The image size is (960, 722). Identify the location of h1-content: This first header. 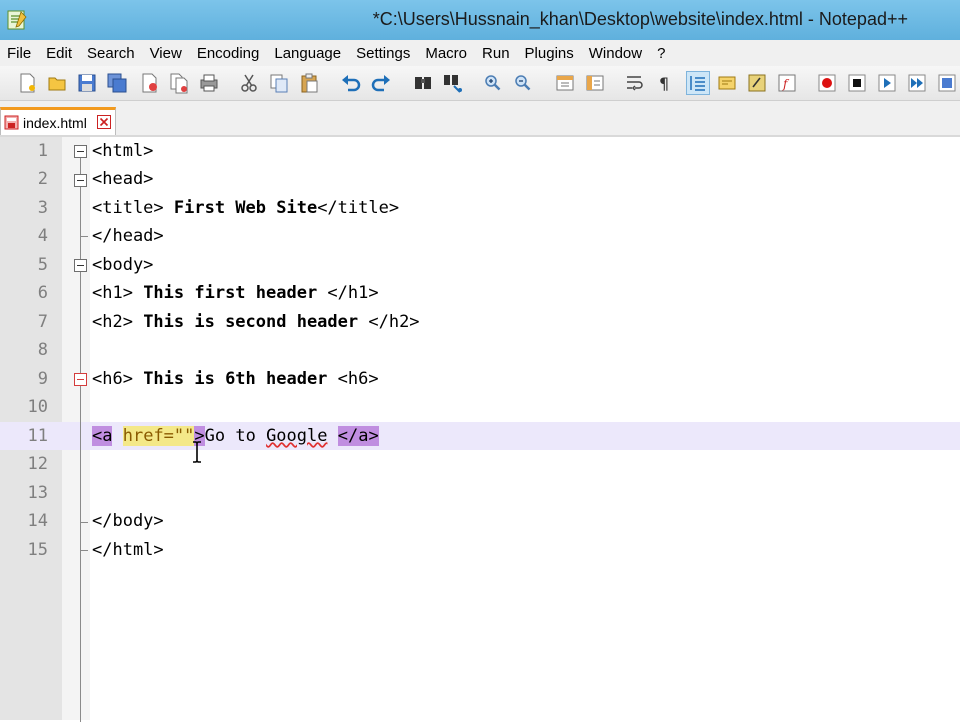
(230, 293).